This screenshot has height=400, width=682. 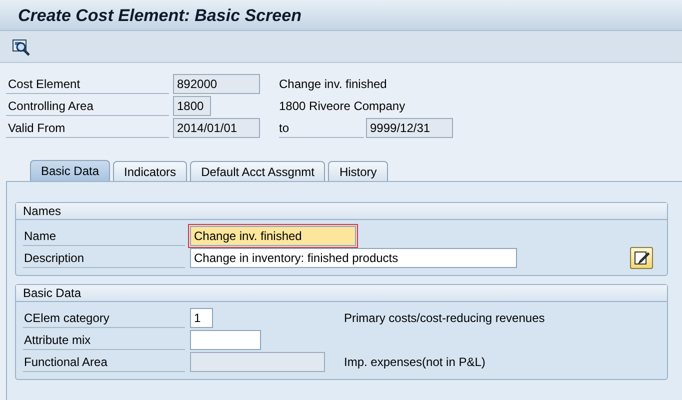 I want to click on edit-button, so click(x=641, y=258).